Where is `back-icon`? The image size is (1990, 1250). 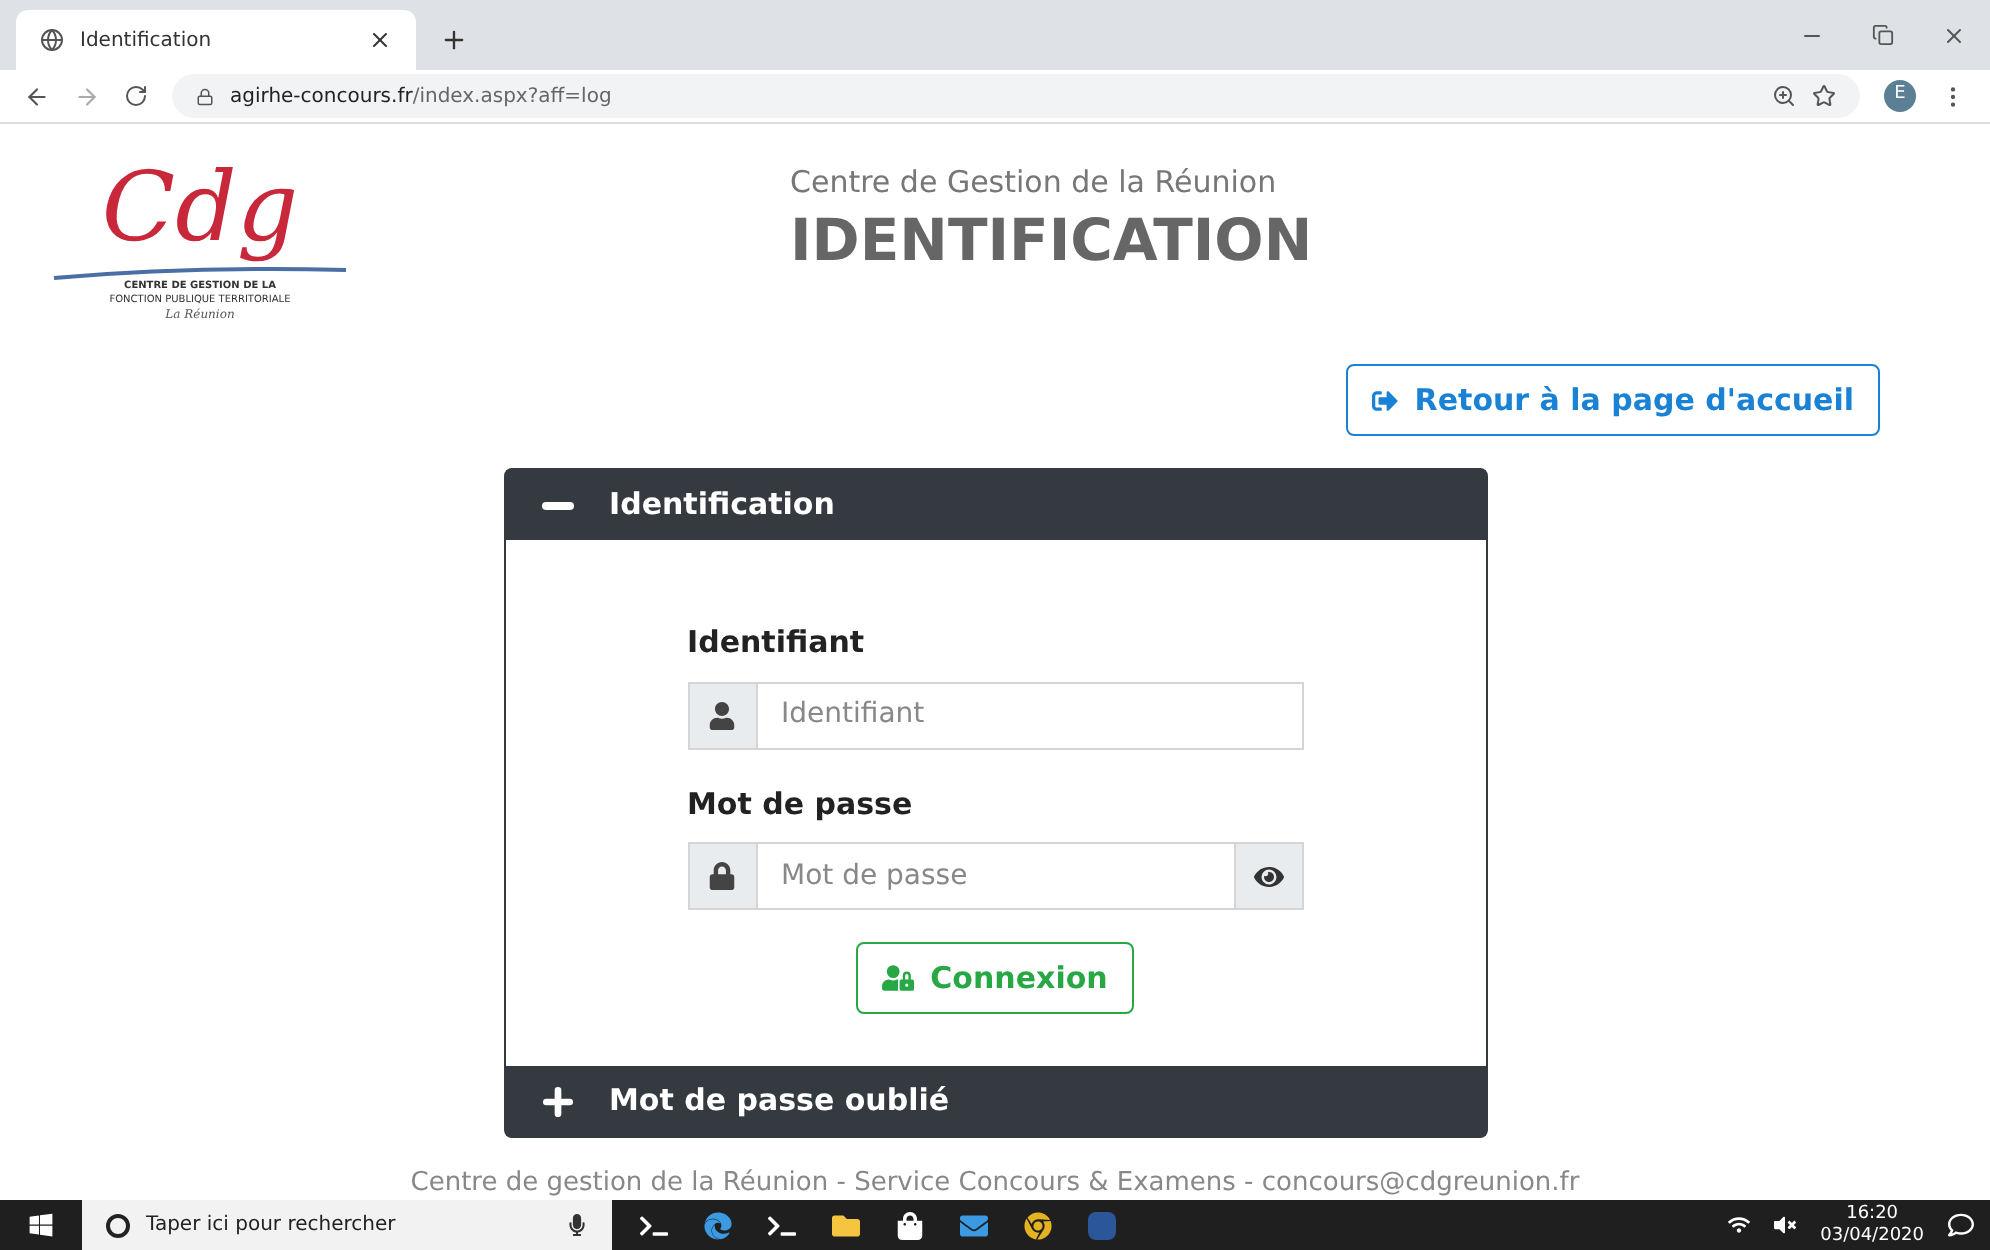 back-icon is located at coordinates (37, 96).